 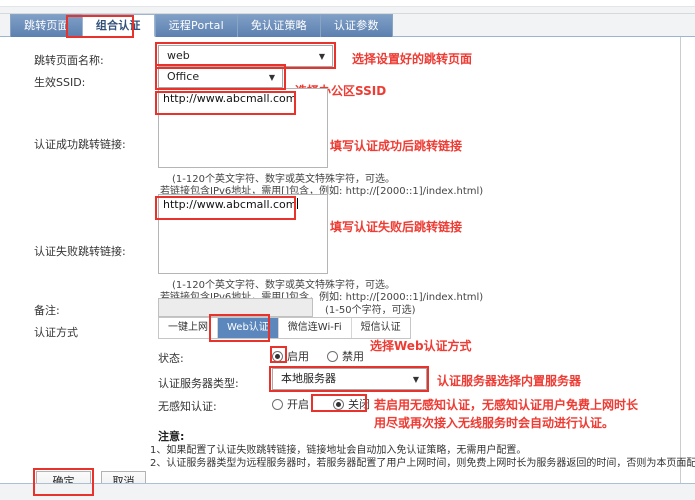 I want to click on auth-method-wechat-wifi: 微信连Wi-Fi, so click(x=315, y=328).